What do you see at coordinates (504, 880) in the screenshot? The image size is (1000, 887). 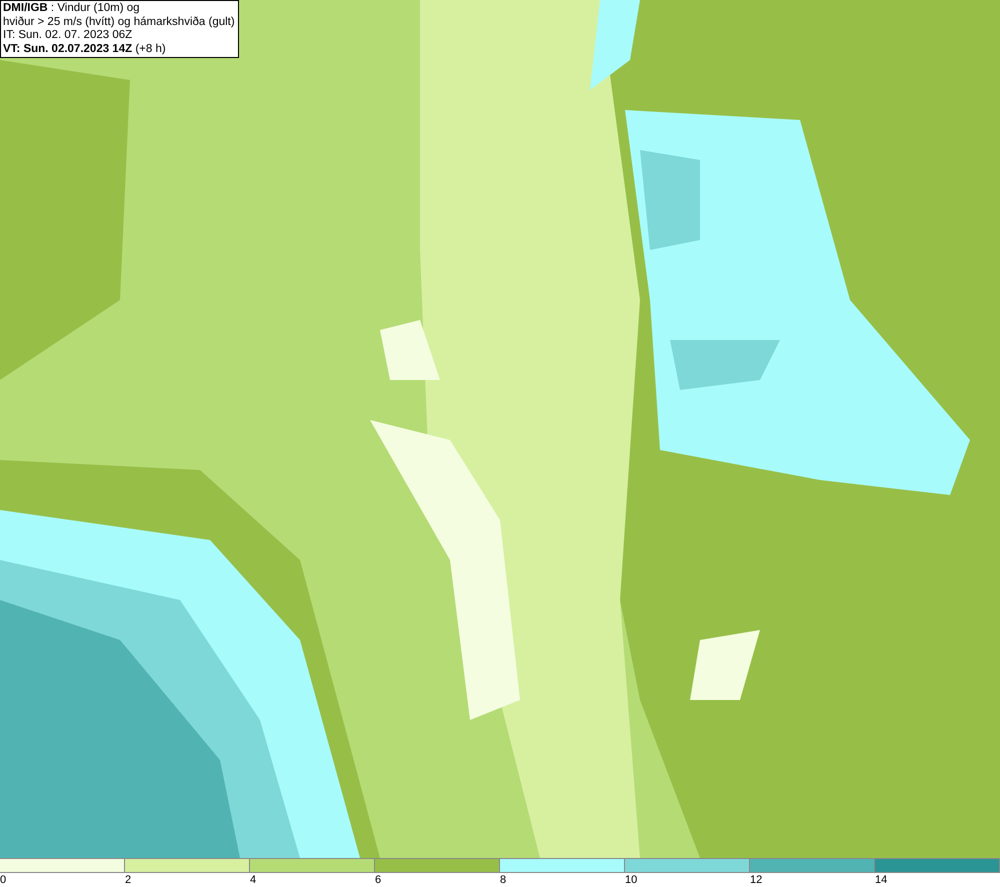 I see `legend-tick-label: 8` at bounding box center [504, 880].